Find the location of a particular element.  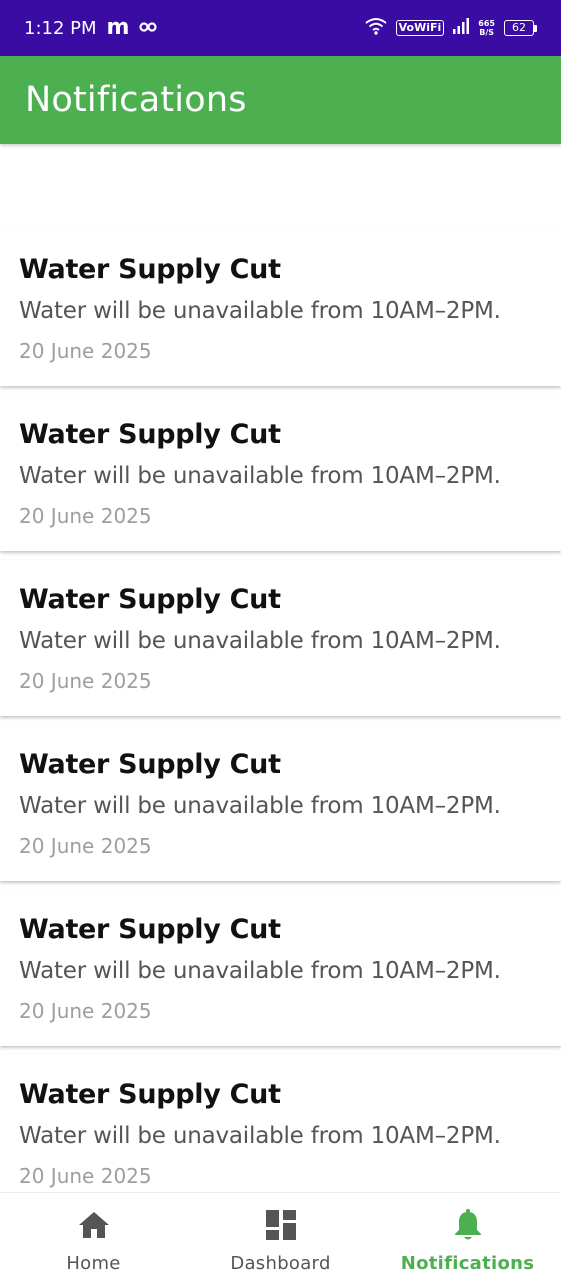

home-icon is located at coordinates (94, 1225).